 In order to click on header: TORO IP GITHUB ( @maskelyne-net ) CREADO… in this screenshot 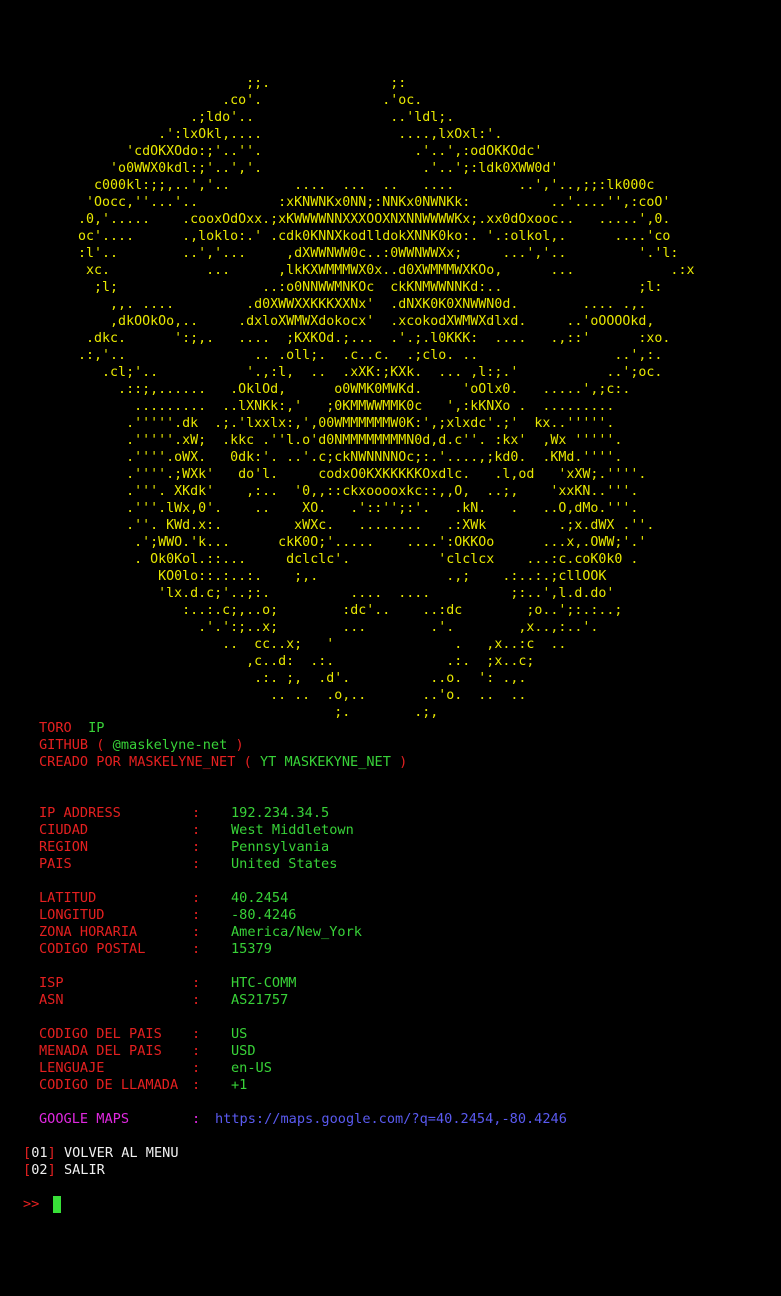, I will do `click(223, 745)`.